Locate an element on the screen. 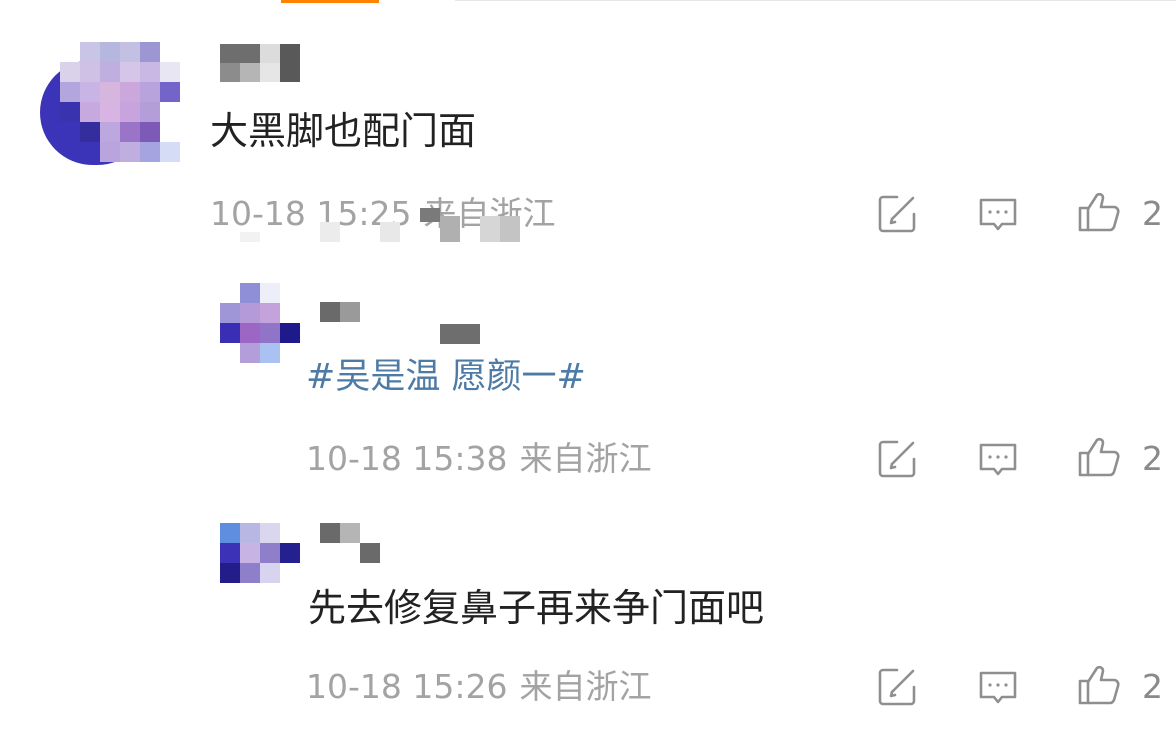 This screenshot has width=1176, height=737. comment-text: 先去修复鼻子再来争门面吧 is located at coordinates (536, 608).